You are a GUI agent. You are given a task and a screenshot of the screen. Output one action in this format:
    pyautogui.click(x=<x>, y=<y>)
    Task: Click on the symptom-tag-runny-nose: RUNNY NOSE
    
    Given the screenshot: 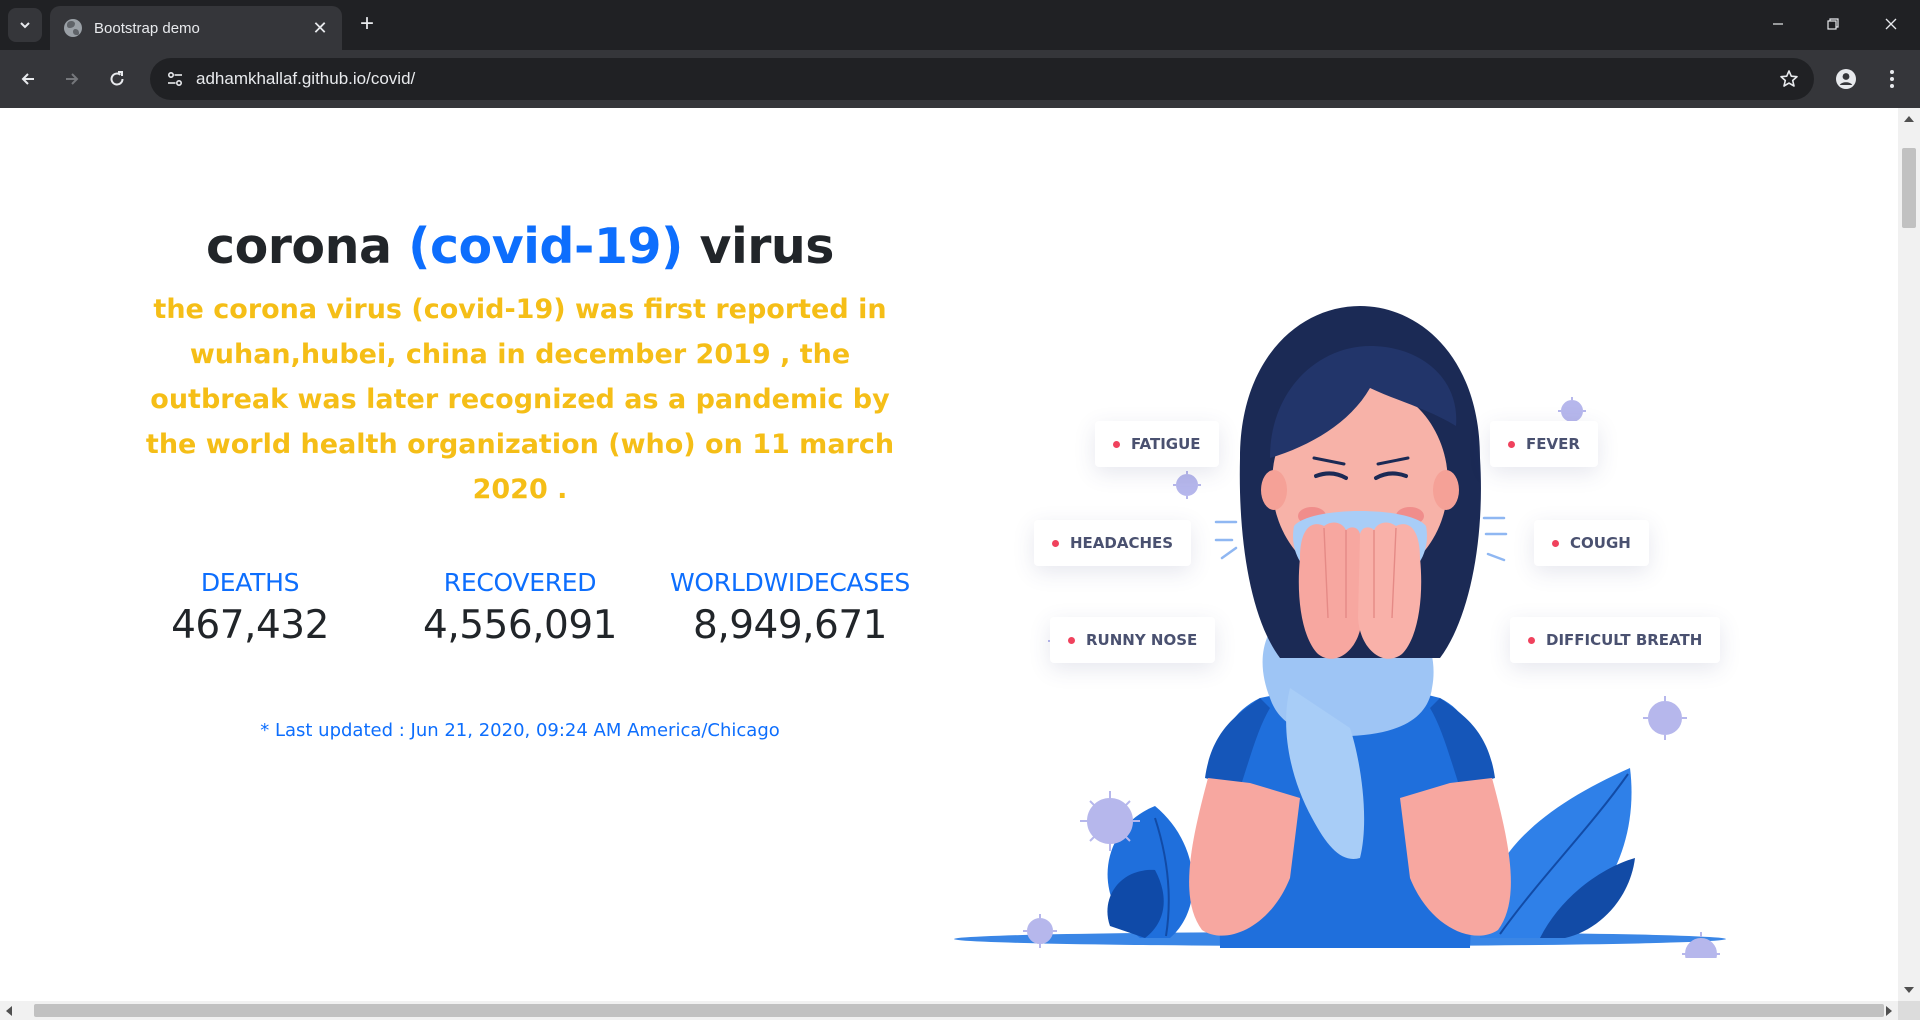 What is the action you would take?
    pyautogui.click(x=1133, y=640)
    